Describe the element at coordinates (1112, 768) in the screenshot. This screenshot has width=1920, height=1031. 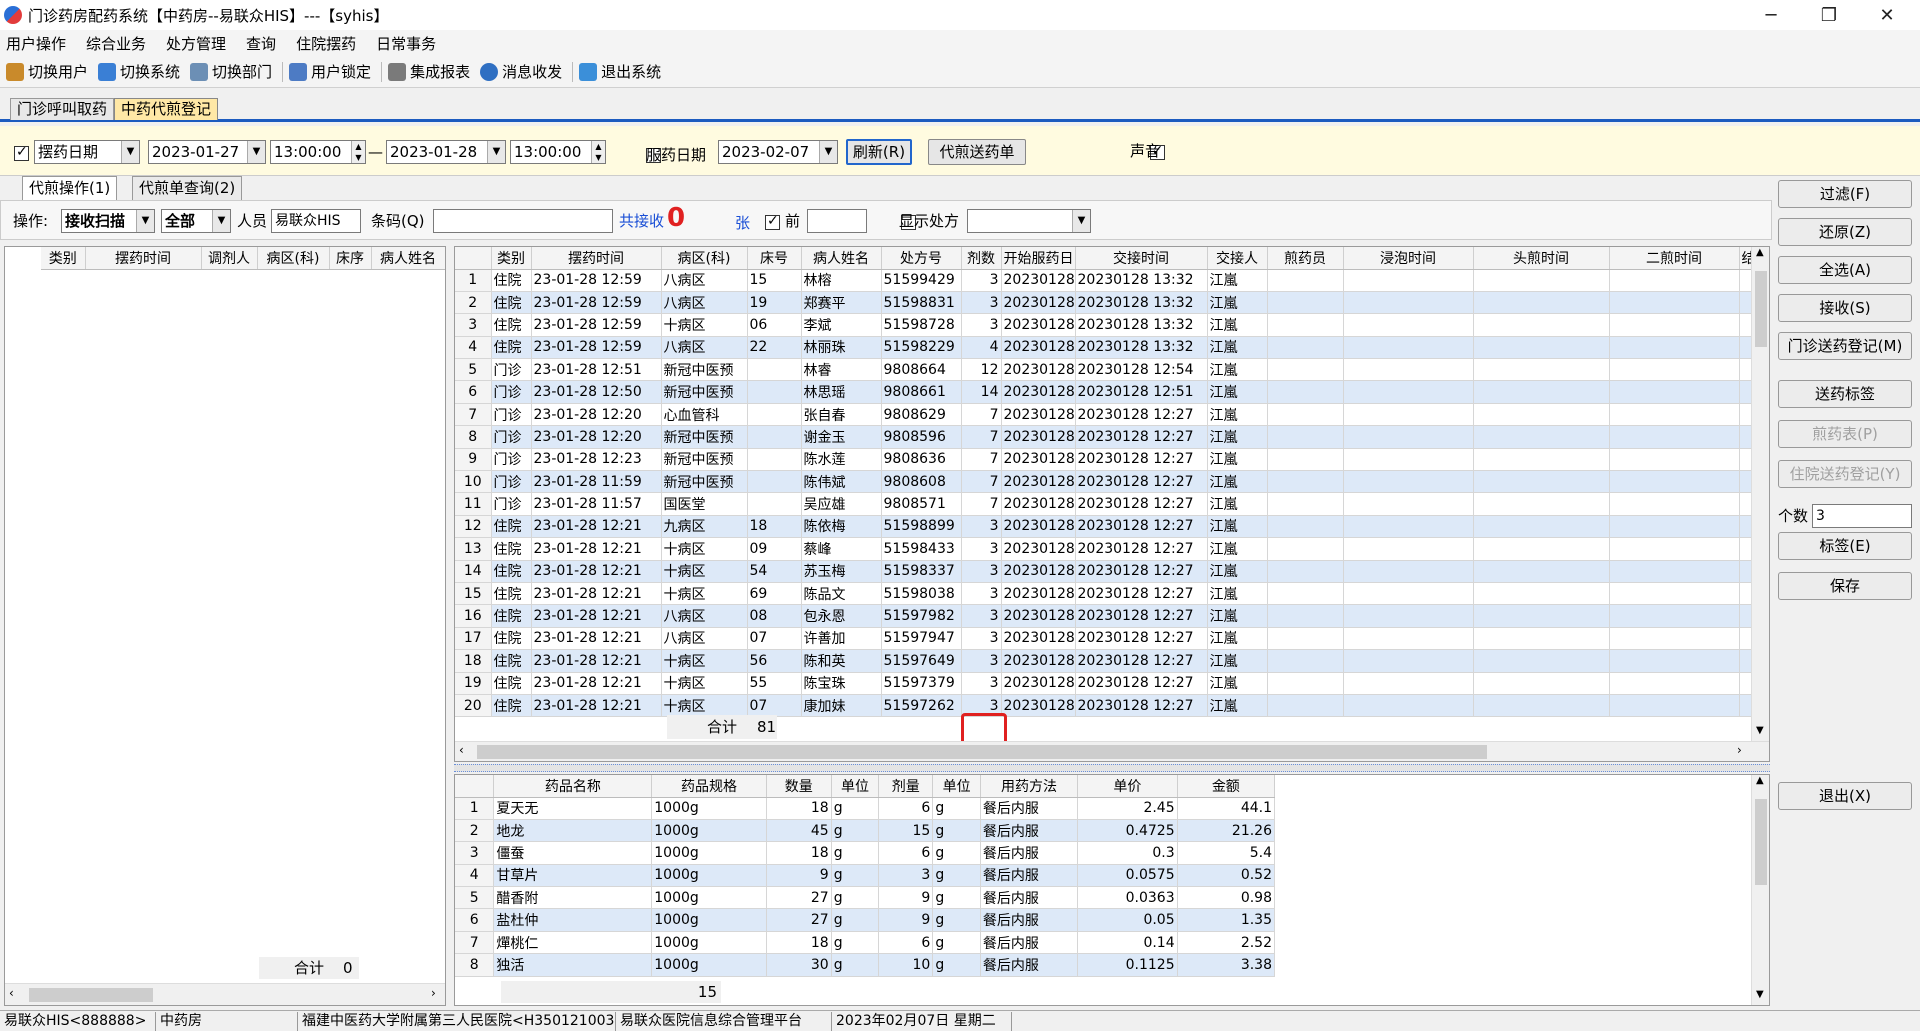
I see `grid-splitter` at that location.